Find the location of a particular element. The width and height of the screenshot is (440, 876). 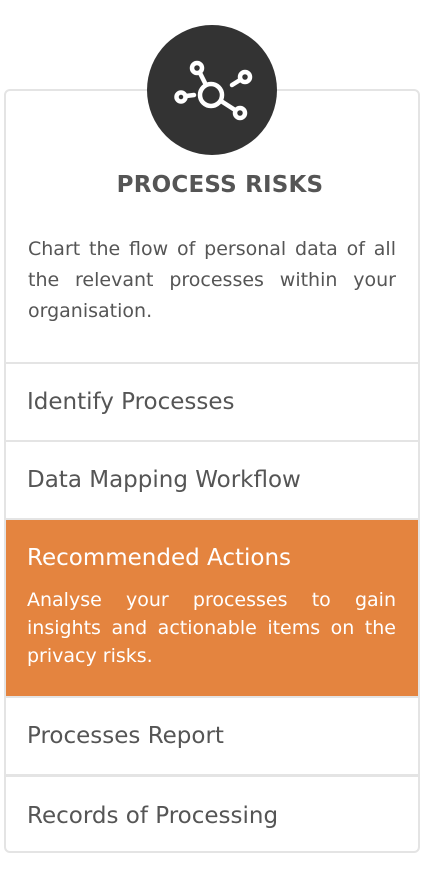

menu-item-label: Processes Report is located at coordinates (125, 736).